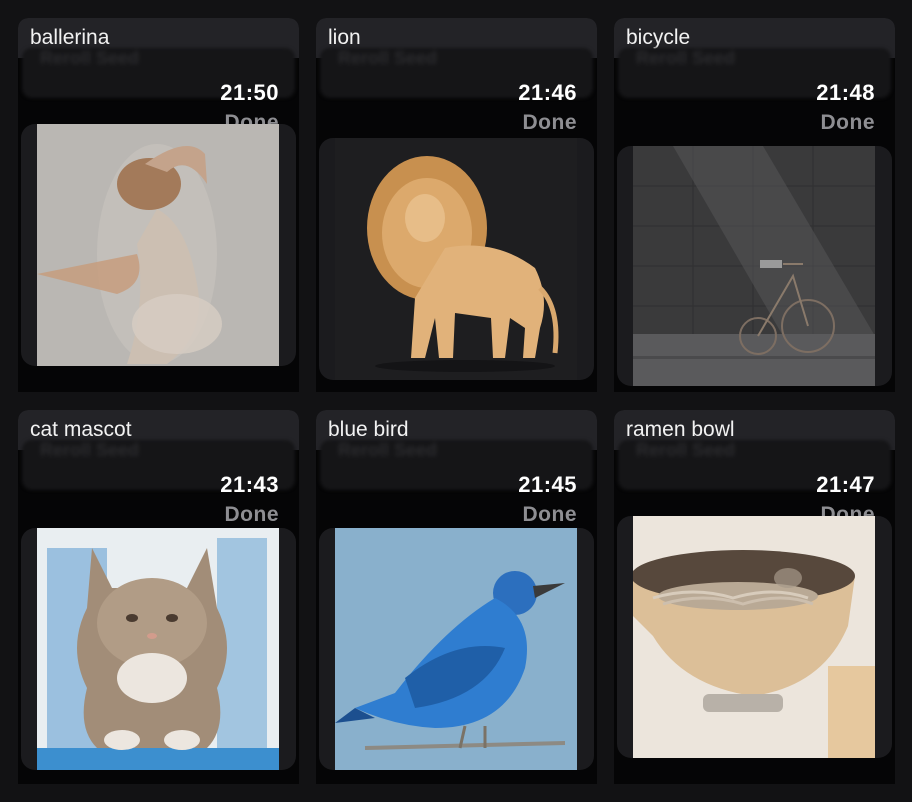  I want to click on card-title: blue bird, so click(368, 429).